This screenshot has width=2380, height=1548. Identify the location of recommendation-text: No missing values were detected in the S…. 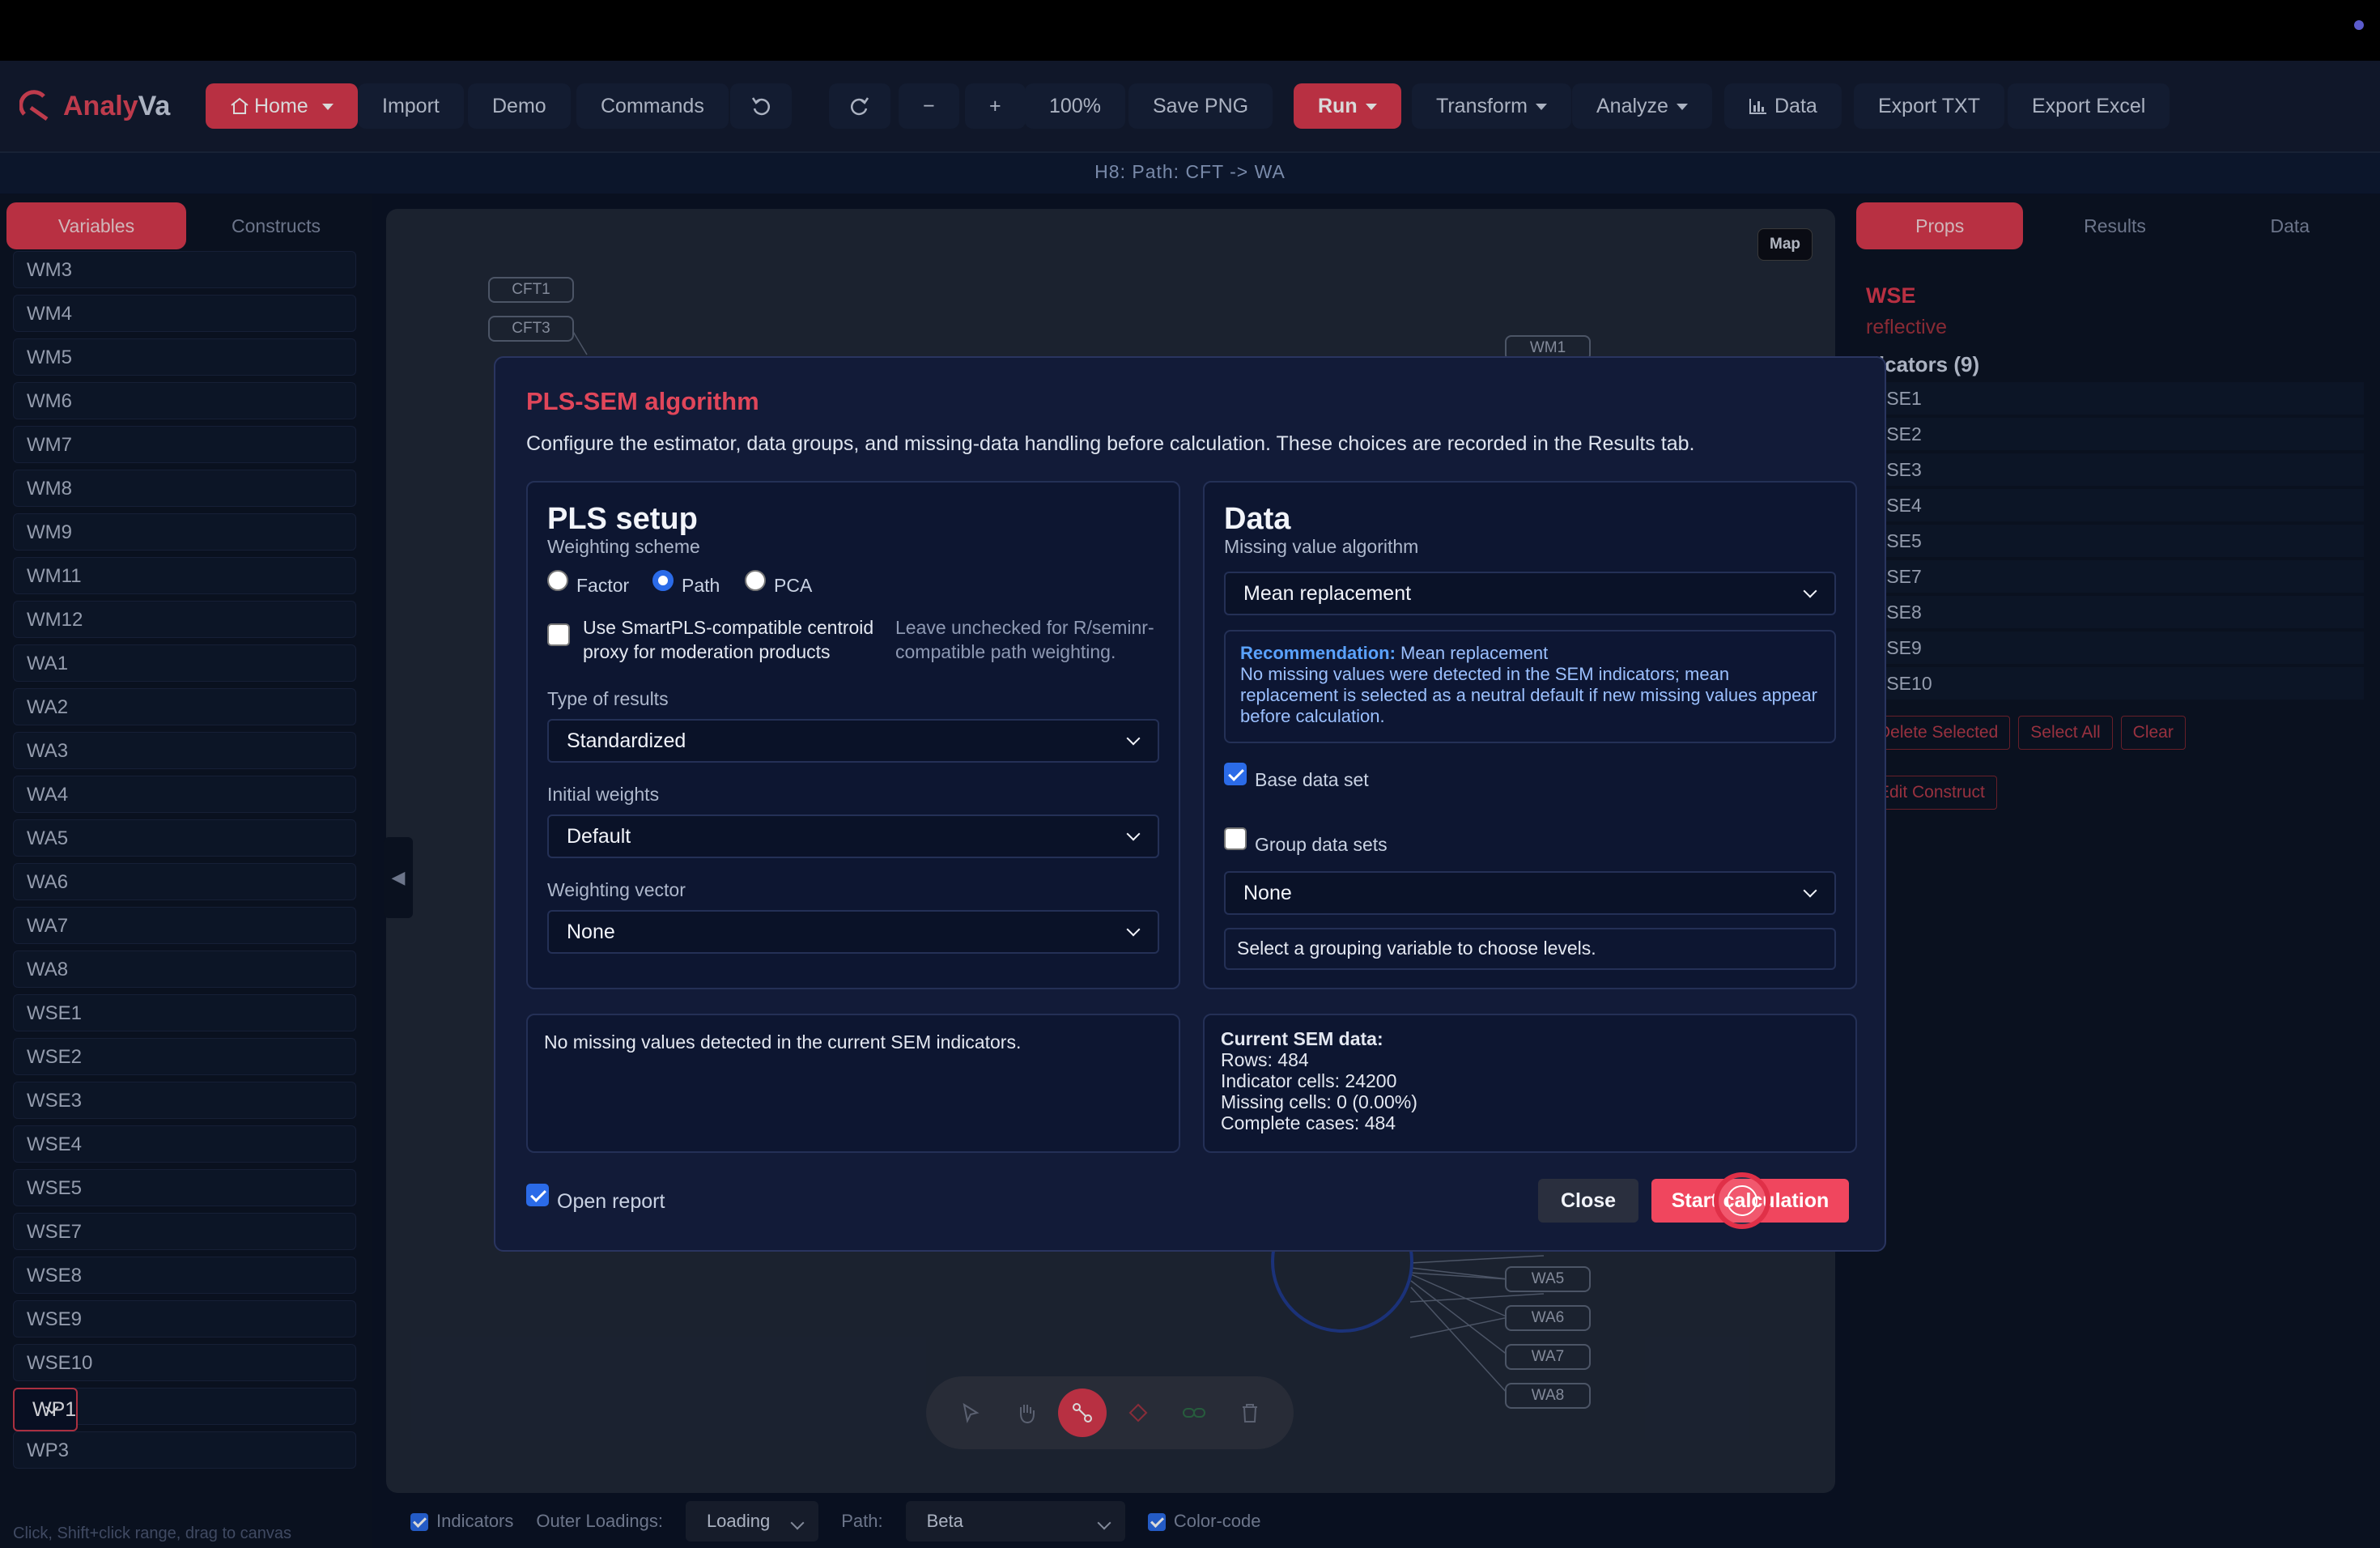
(1528, 695).